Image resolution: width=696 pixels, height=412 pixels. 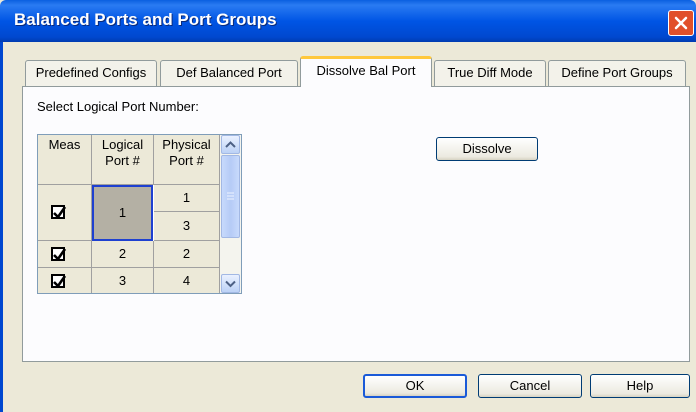 I want to click on physical-port-value: 1, so click(x=186, y=197).